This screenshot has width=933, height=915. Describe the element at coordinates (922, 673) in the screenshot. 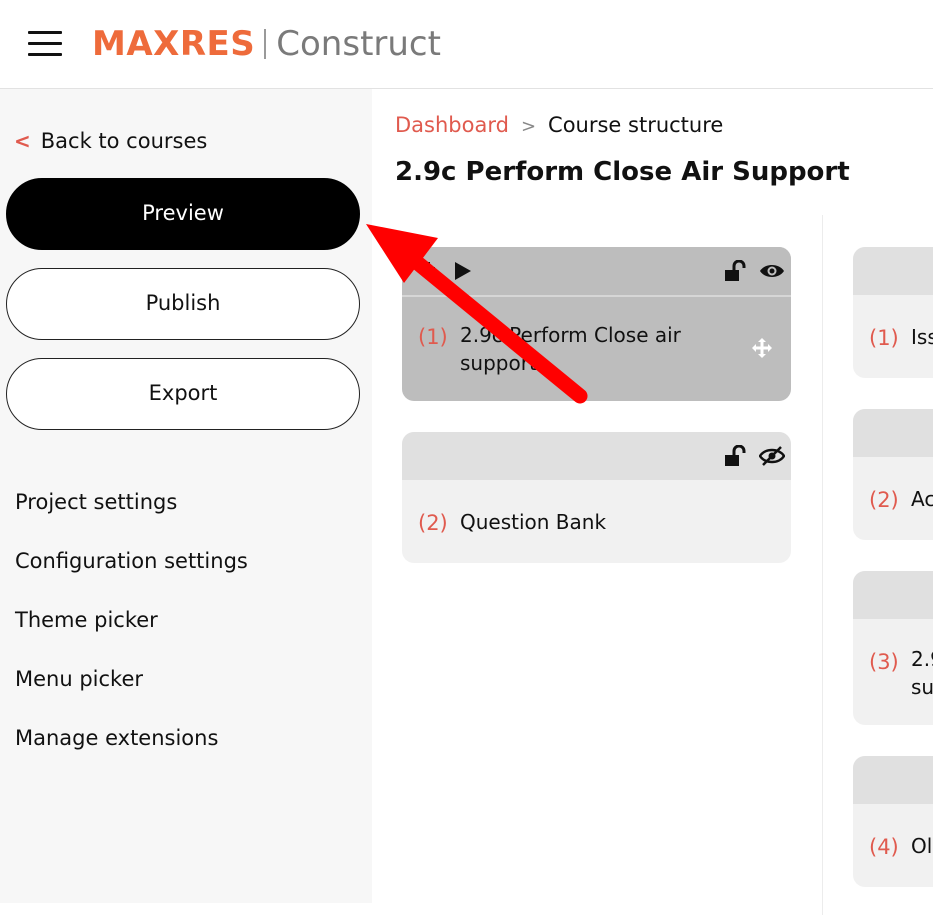

I see `card-title: 2.9 su` at that location.